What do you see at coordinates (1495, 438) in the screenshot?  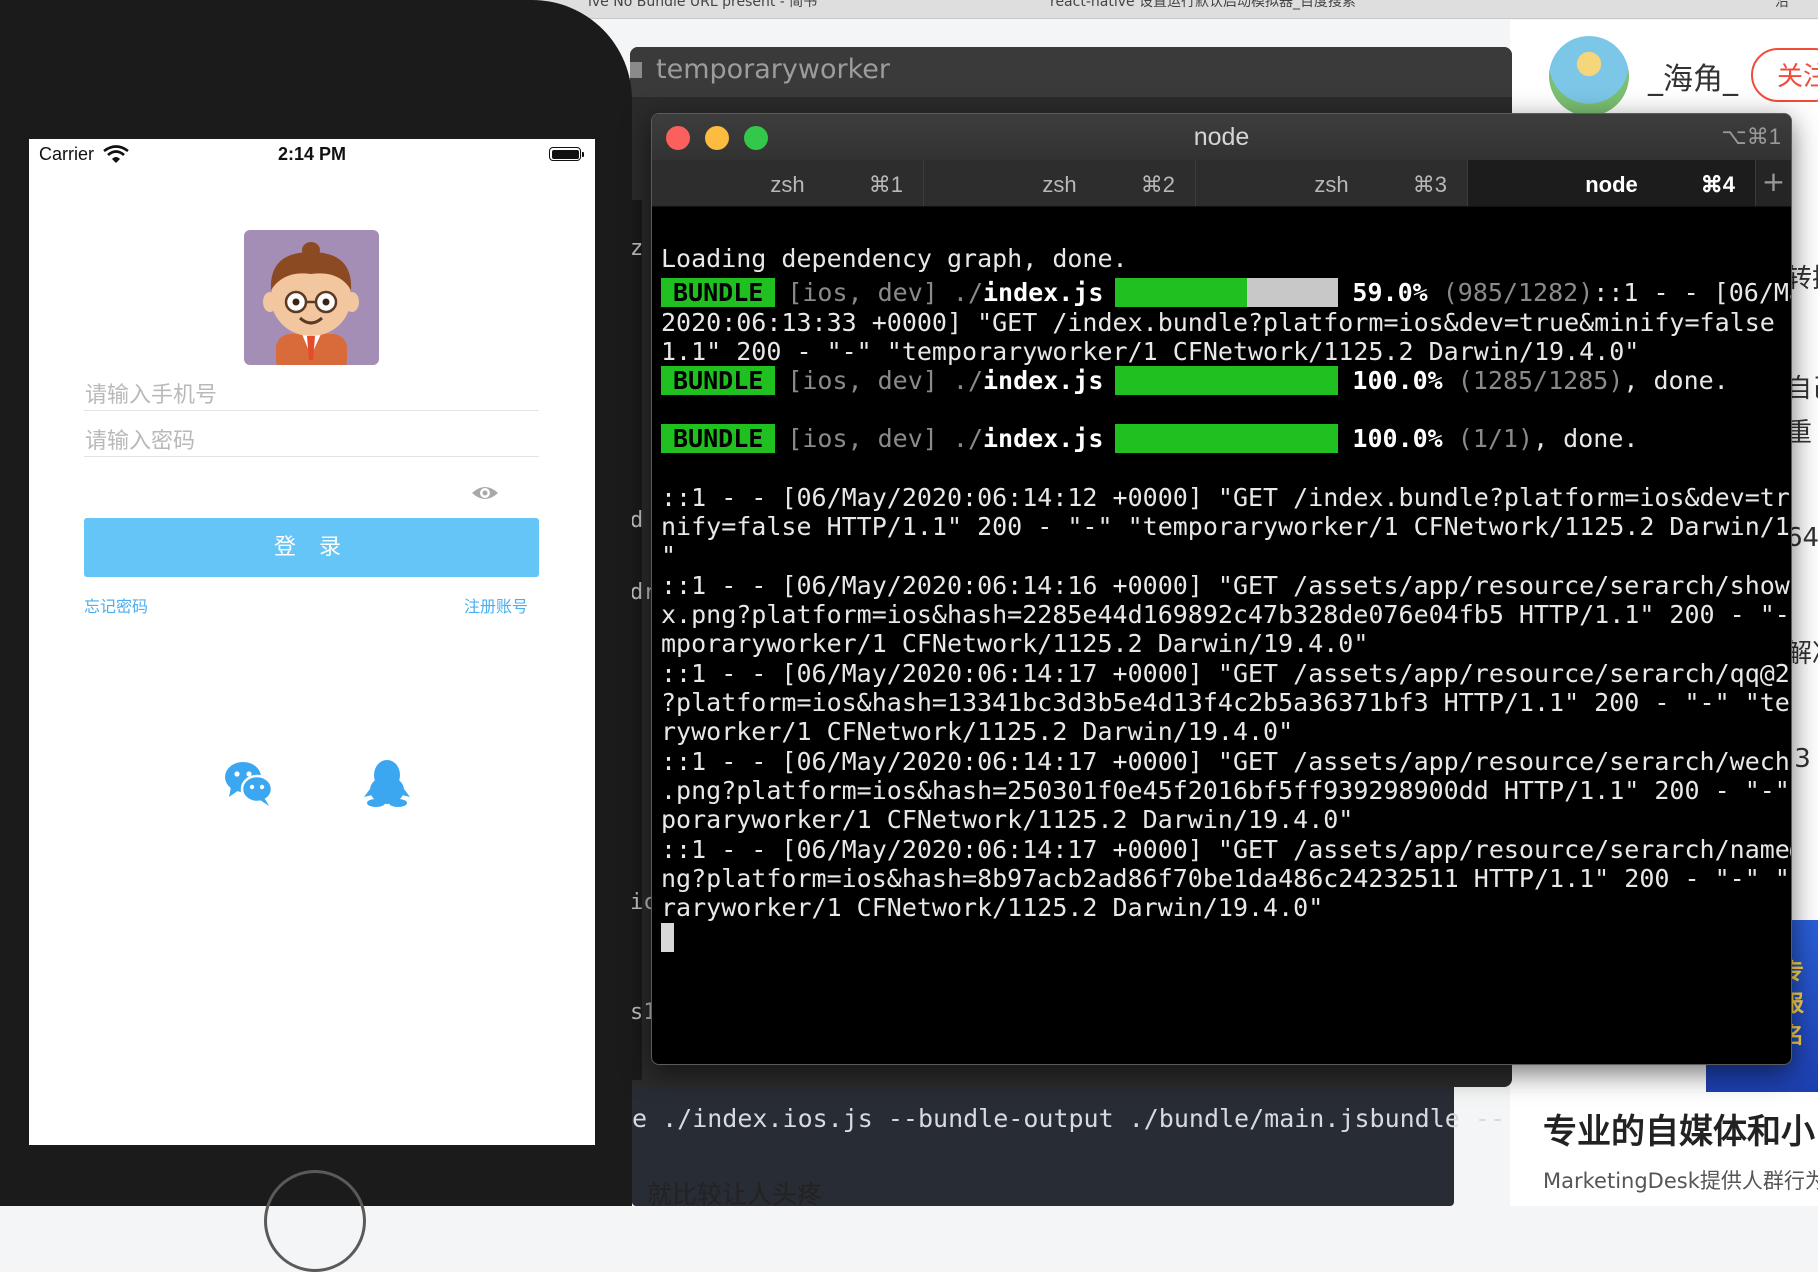 I see `bundle-count: (1/1)` at bounding box center [1495, 438].